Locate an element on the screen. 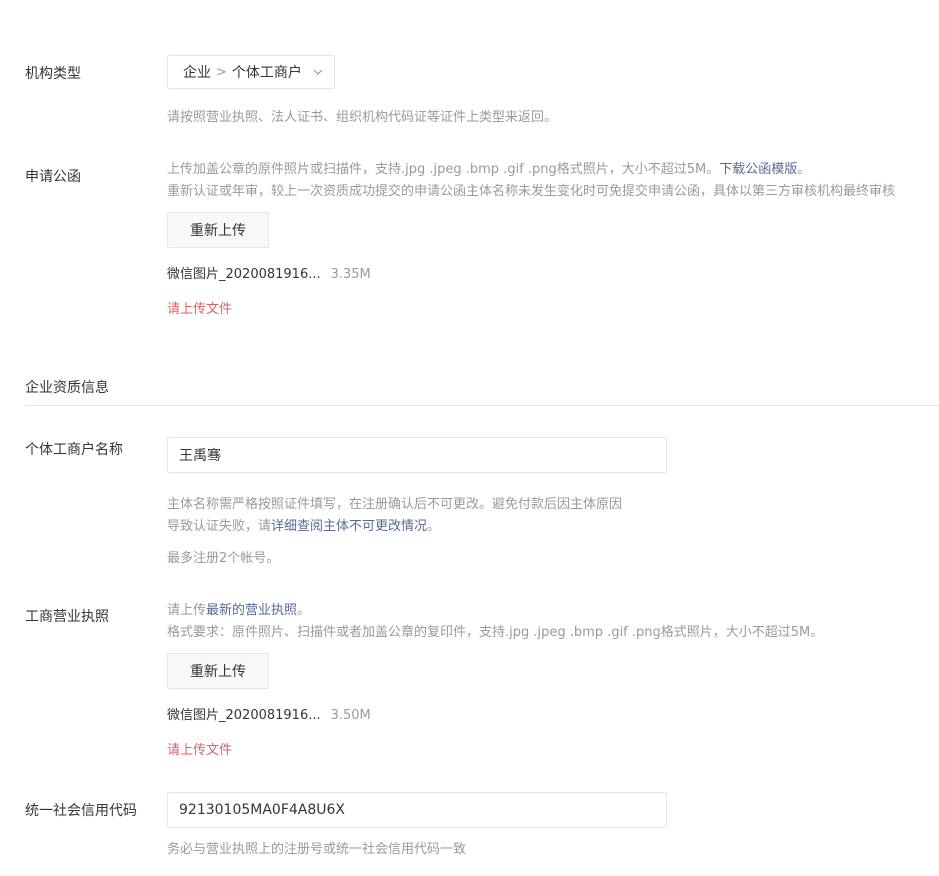 This screenshot has height=876, width=939. merchant-name-tip-1: 主体名称需严格按照证件填写，在注册确认后不可更改。避免付款后因主体原因 is located at coordinates (395, 504).